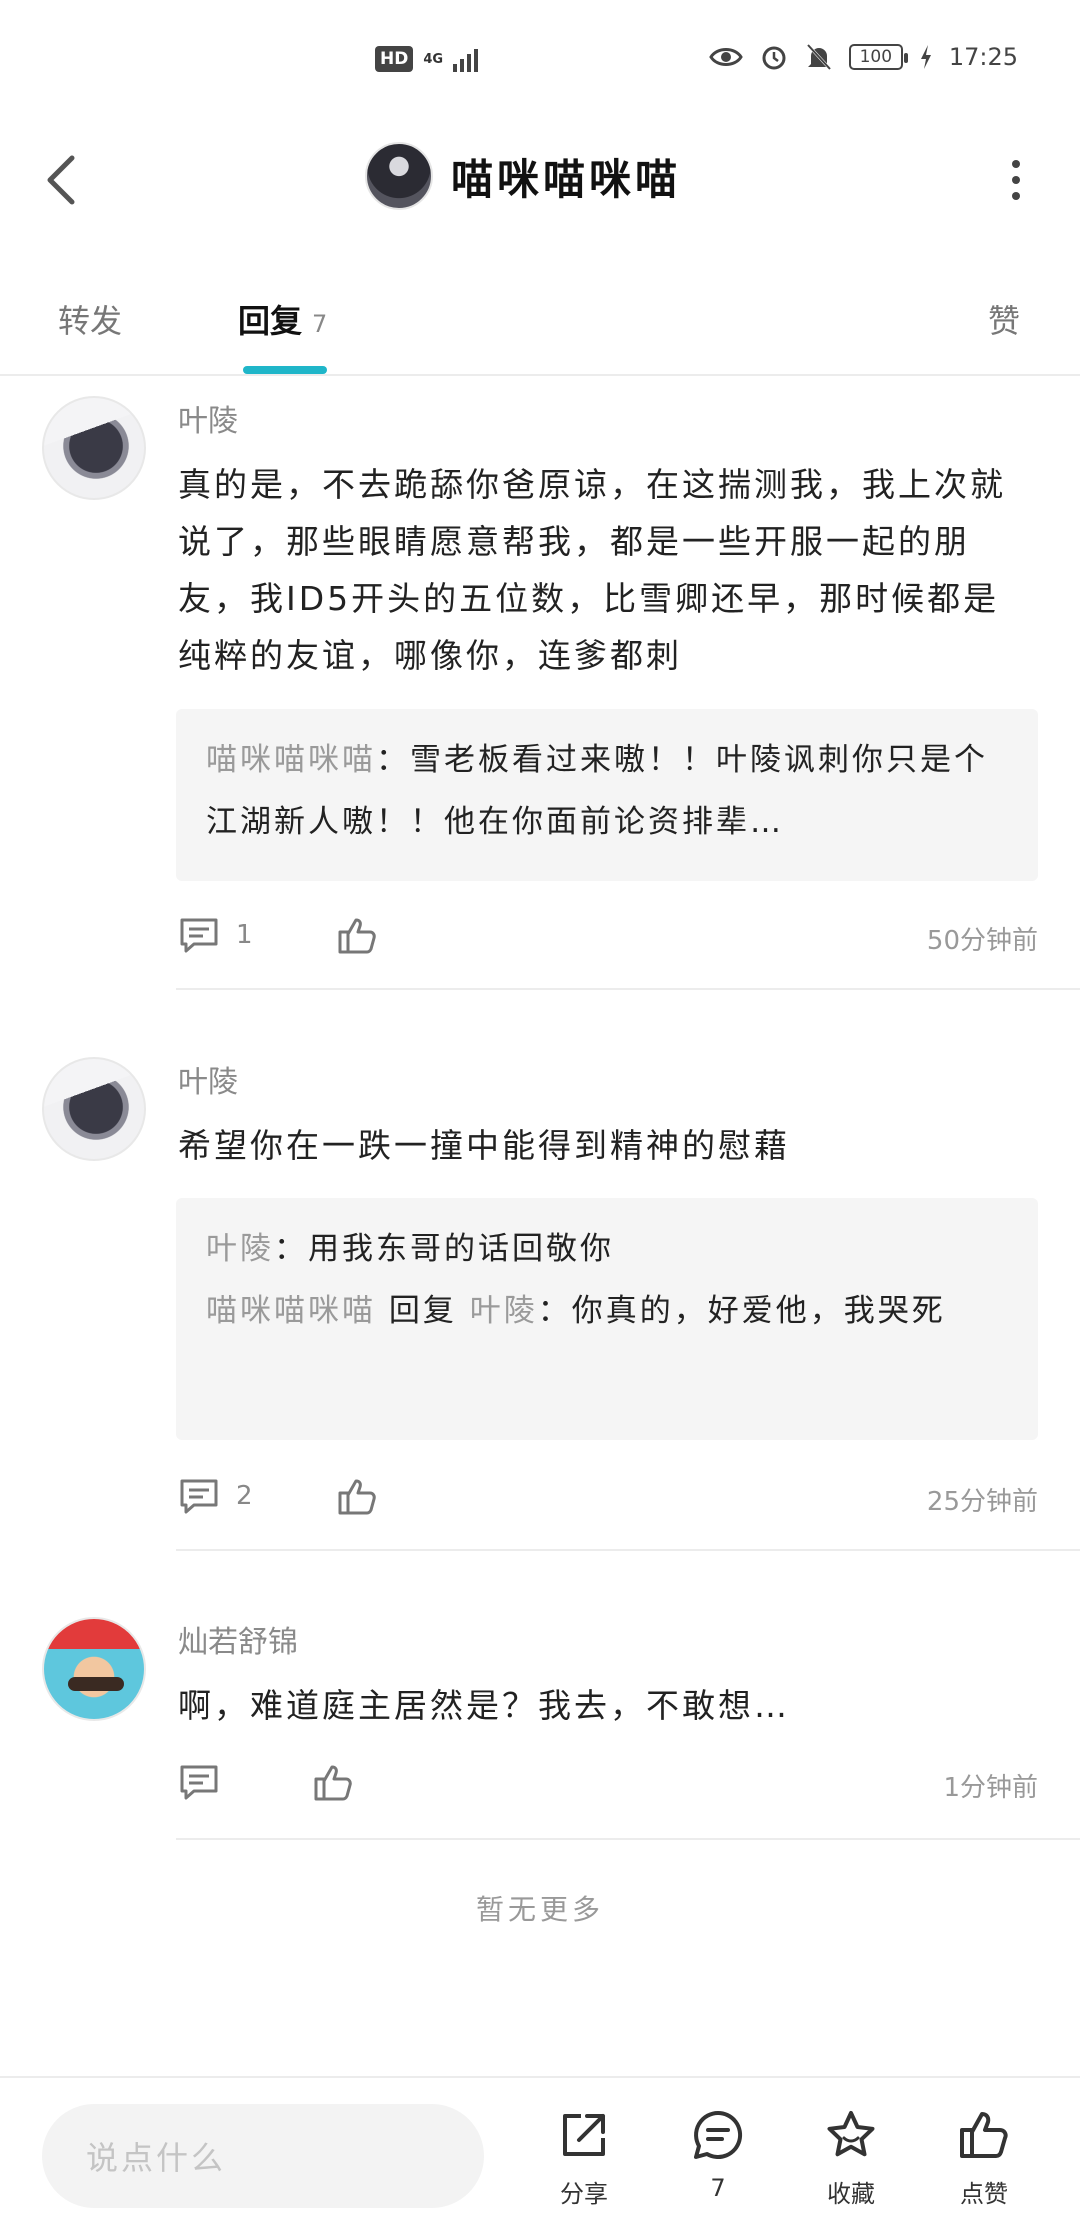 The width and height of the screenshot is (1080, 2228). I want to click on more-menu-button, so click(1016, 180).